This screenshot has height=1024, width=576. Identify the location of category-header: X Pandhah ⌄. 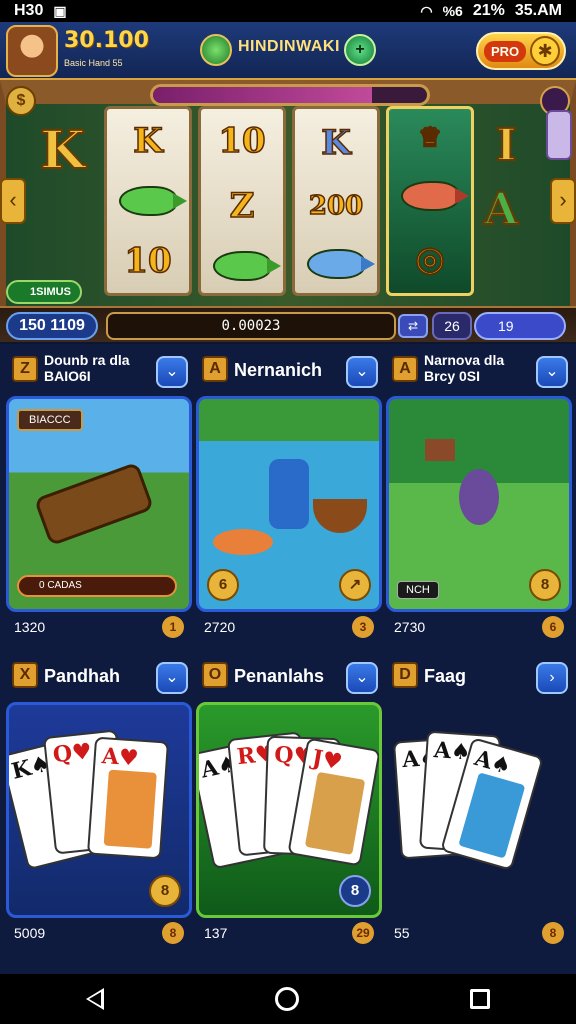
(99, 676).